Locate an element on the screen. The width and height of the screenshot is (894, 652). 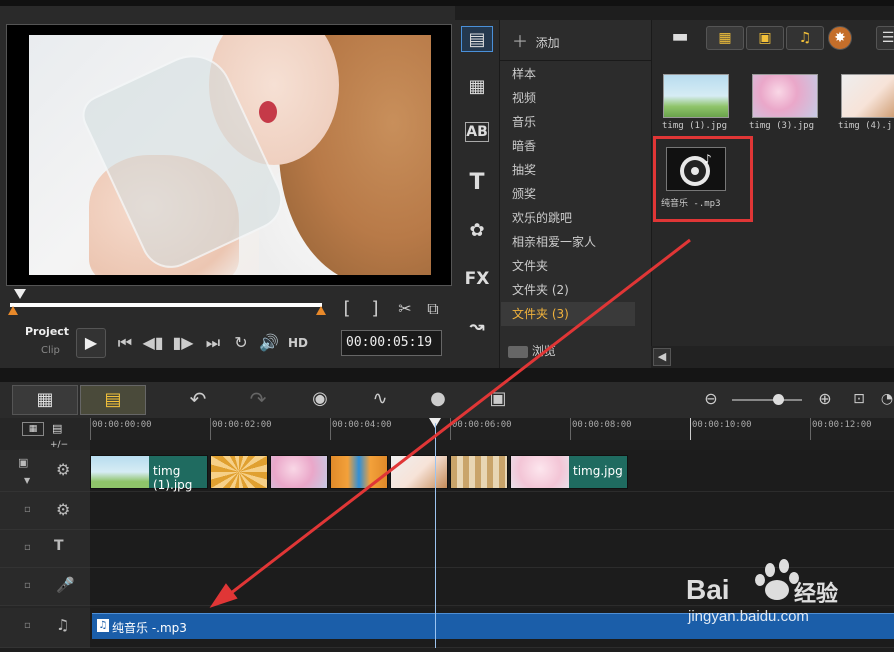
repeat-icon: ↻ is located at coordinates (241, 343).